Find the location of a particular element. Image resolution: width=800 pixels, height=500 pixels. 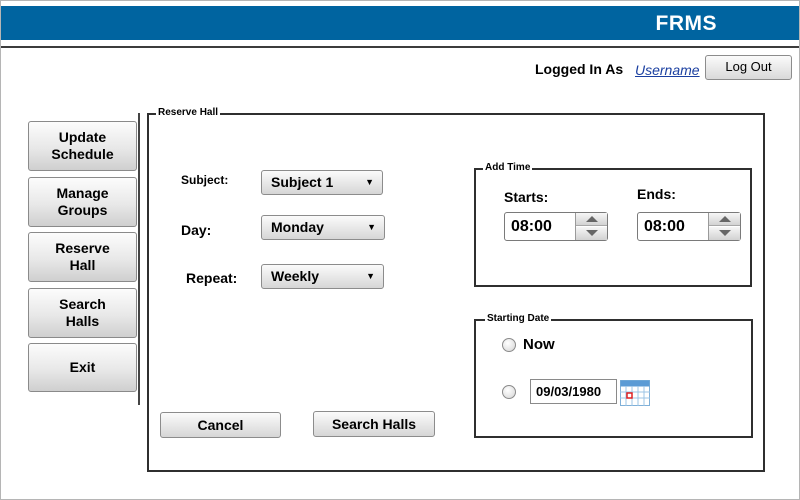

username-link: Username is located at coordinates (667, 70).